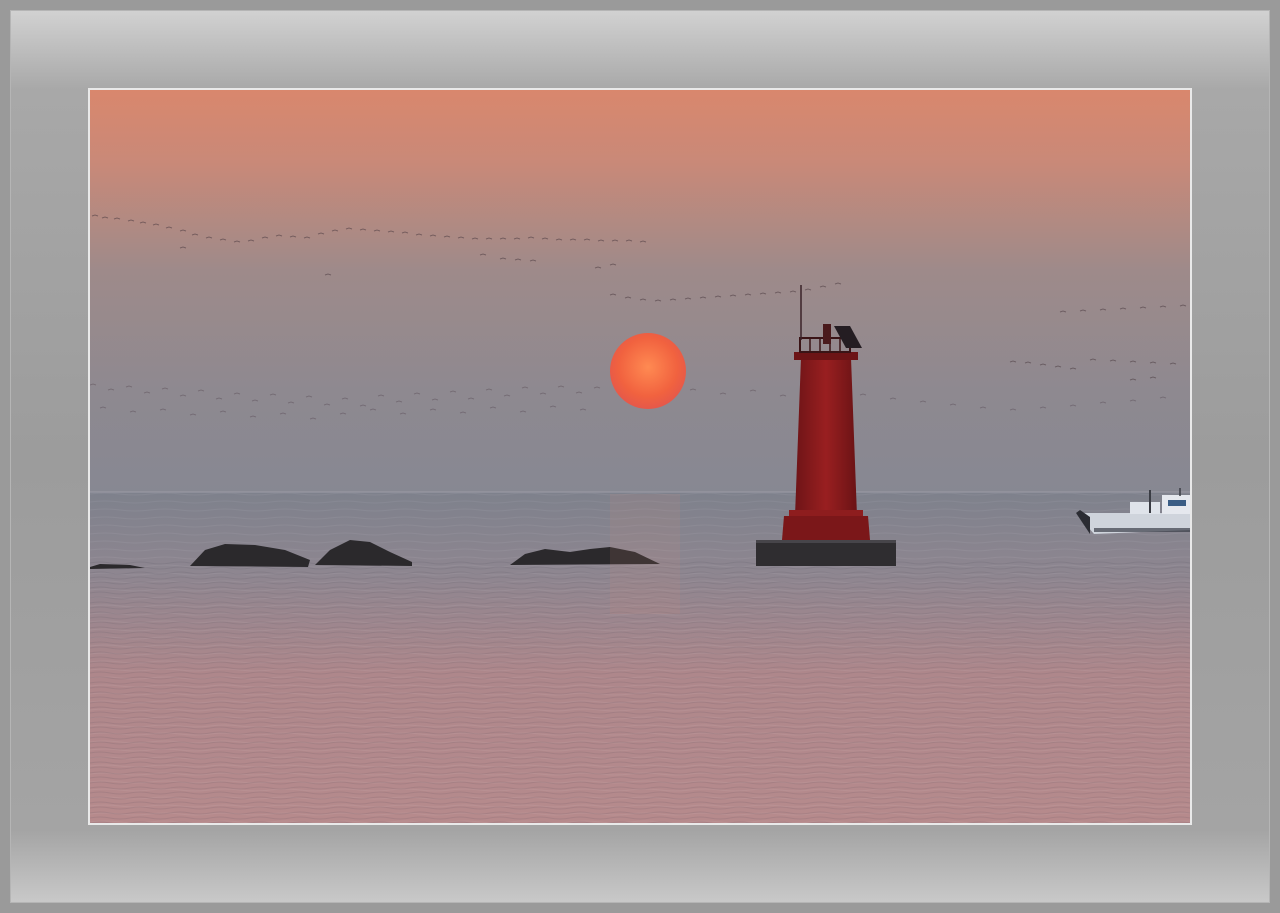 Image resolution: width=1280 pixels, height=913 pixels. Describe the element at coordinates (640, 492) in the screenshot. I see `horizon-line` at that location.